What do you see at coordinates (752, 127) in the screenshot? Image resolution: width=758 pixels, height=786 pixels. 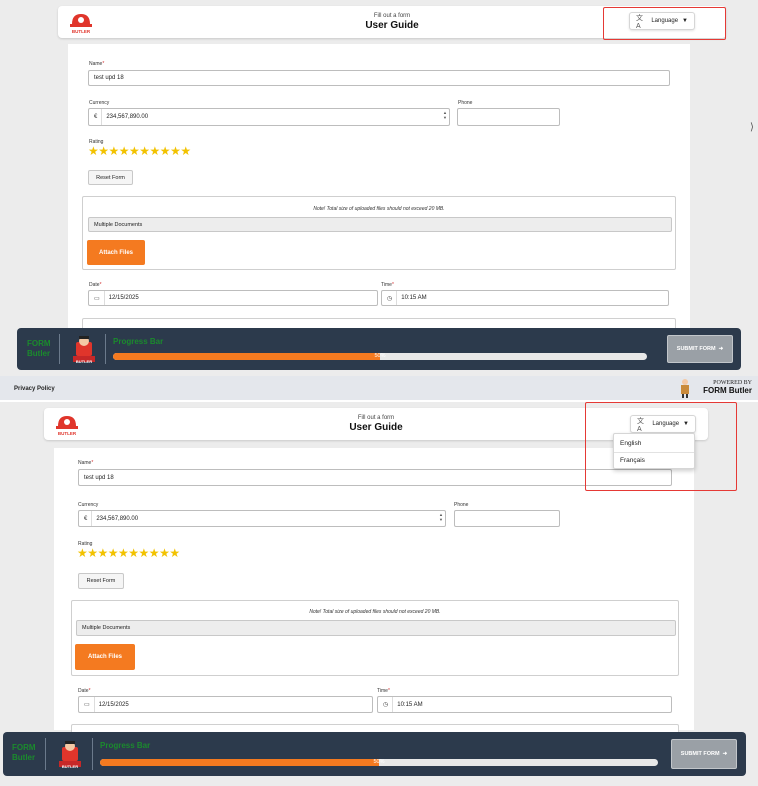 I see `scroll-edge-icon: ⟩` at bounding box center [752, 127].